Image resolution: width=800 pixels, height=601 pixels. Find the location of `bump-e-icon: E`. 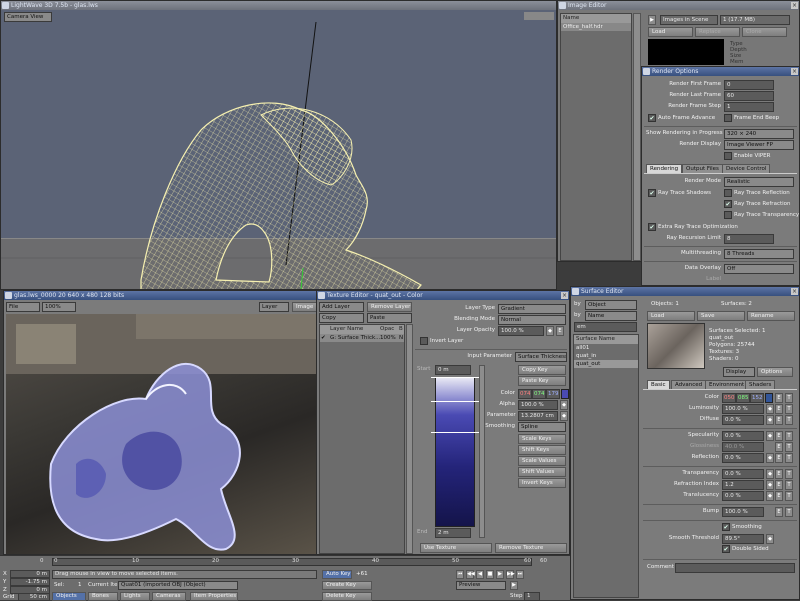

bump-e-icon: E is located at coordinates (779, 512).